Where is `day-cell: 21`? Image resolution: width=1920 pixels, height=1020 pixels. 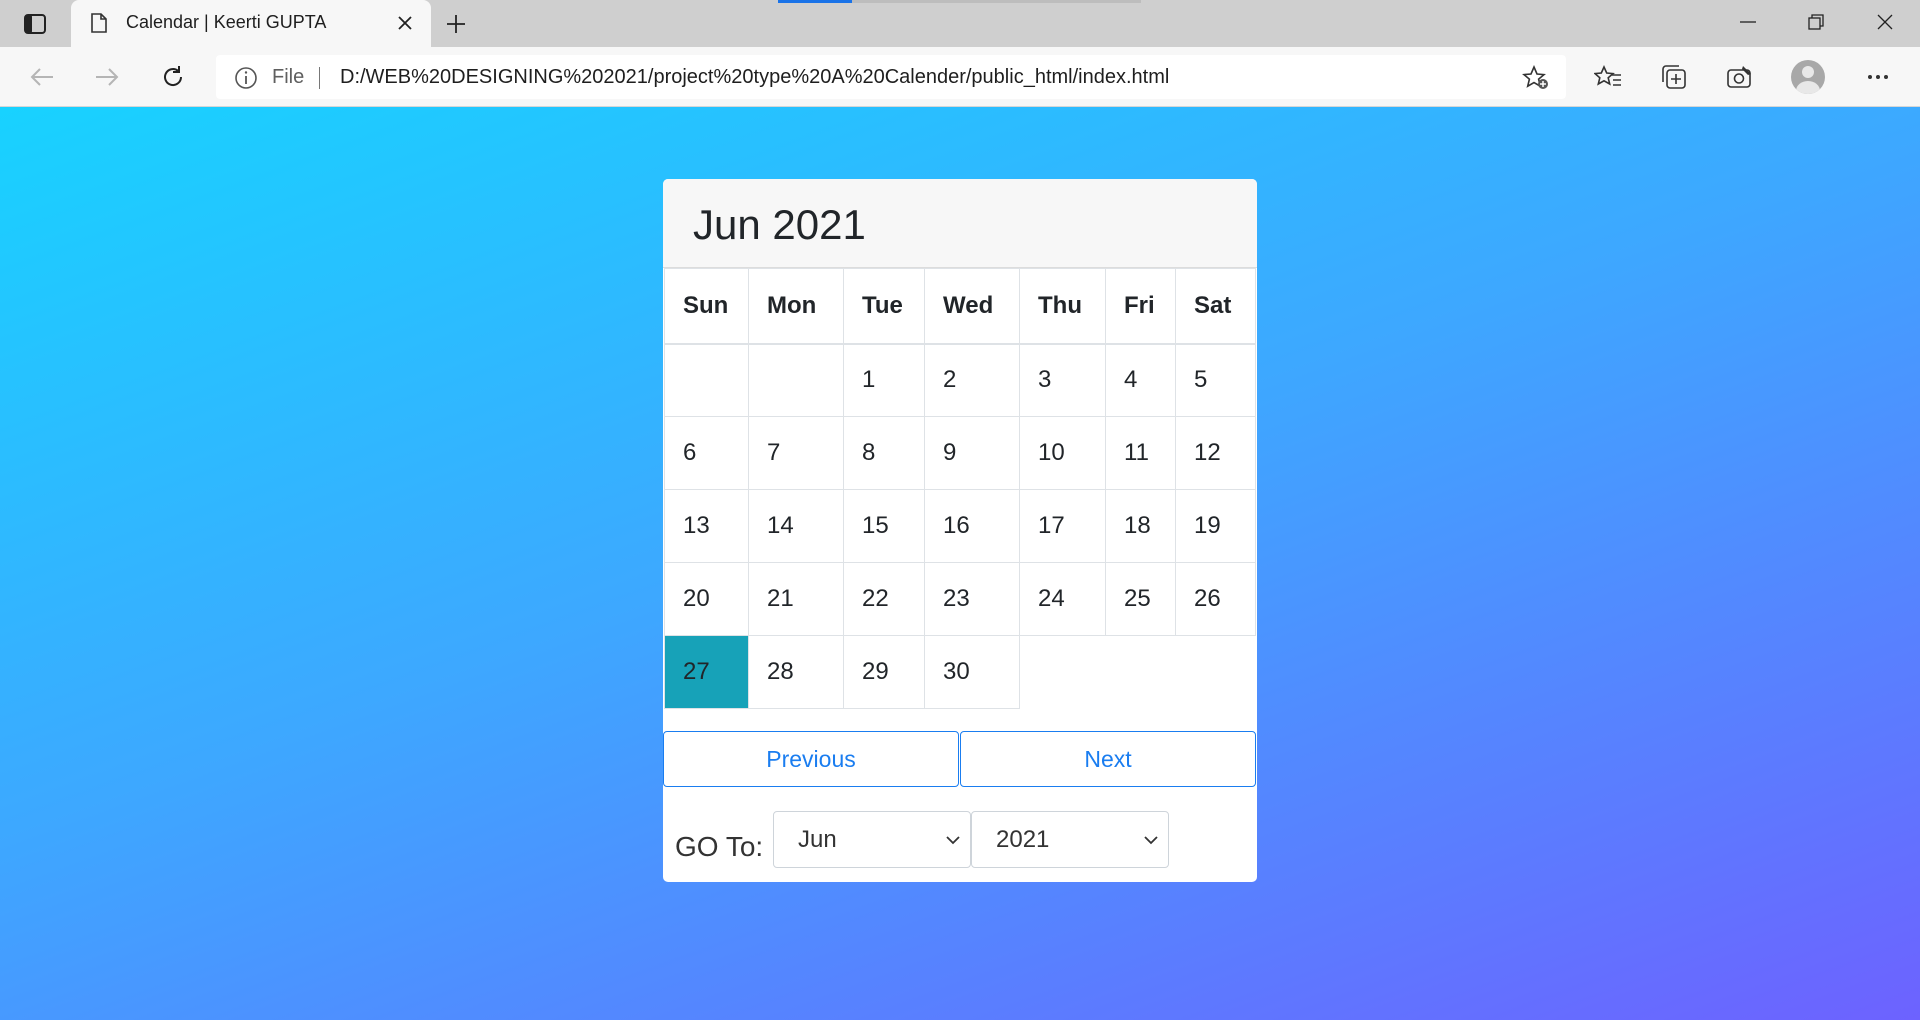 day-cell: 21 is located at coordinates (796, 599).